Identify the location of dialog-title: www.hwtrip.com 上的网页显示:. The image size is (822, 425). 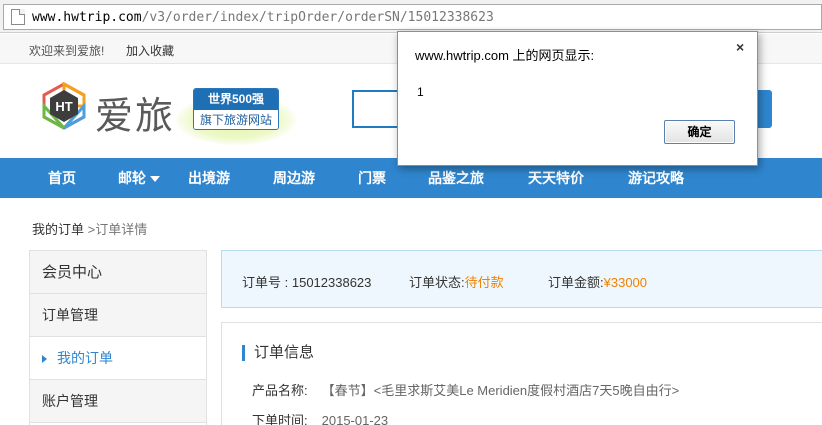
(505, 55).